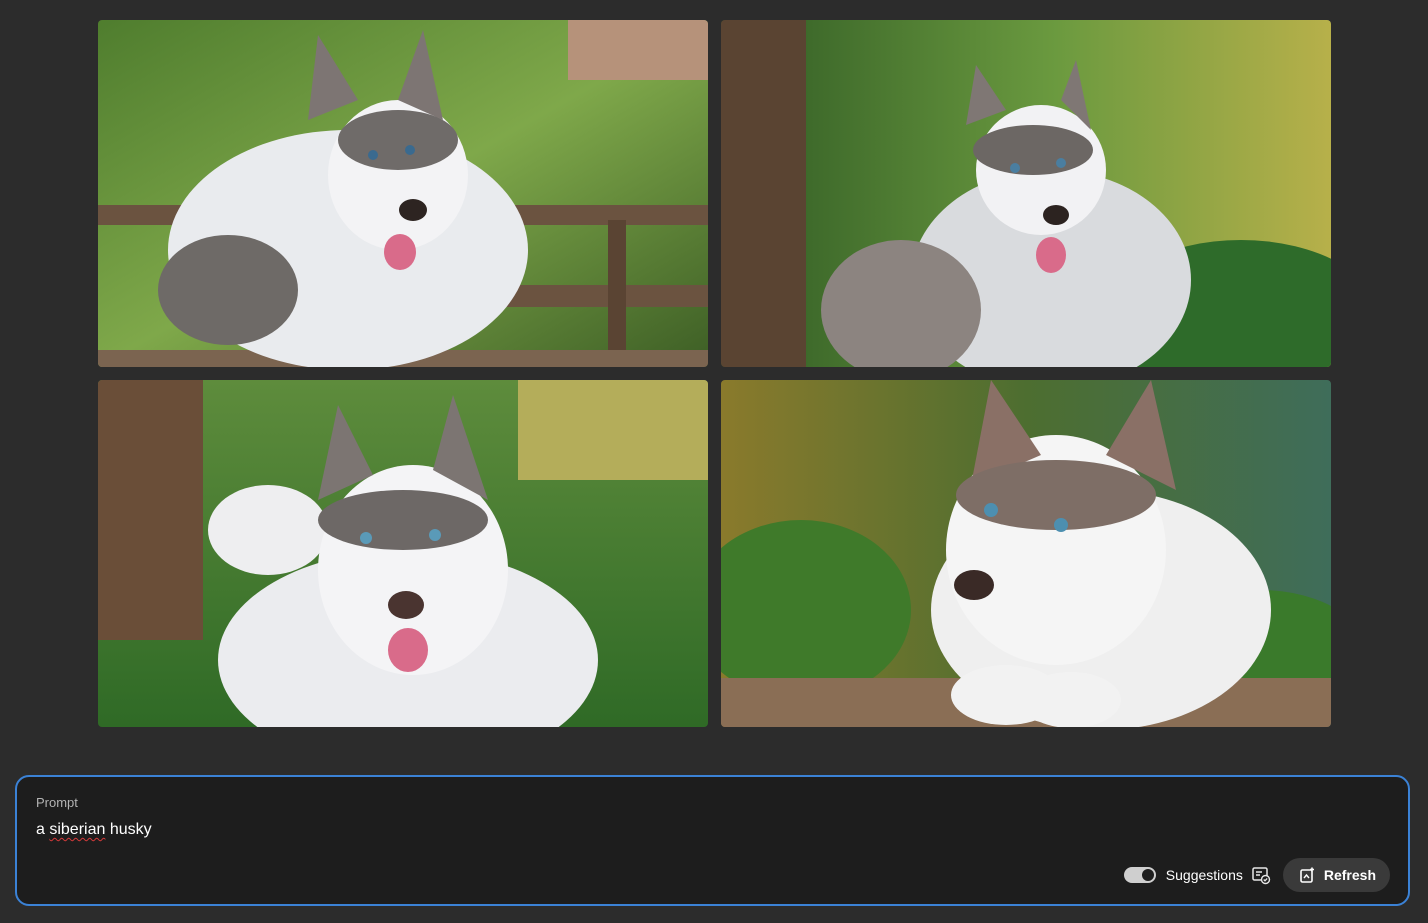  Describe the element at coordinates (1261, 875) in the screenshot. I see `suggestions-settings-icon` at that location.